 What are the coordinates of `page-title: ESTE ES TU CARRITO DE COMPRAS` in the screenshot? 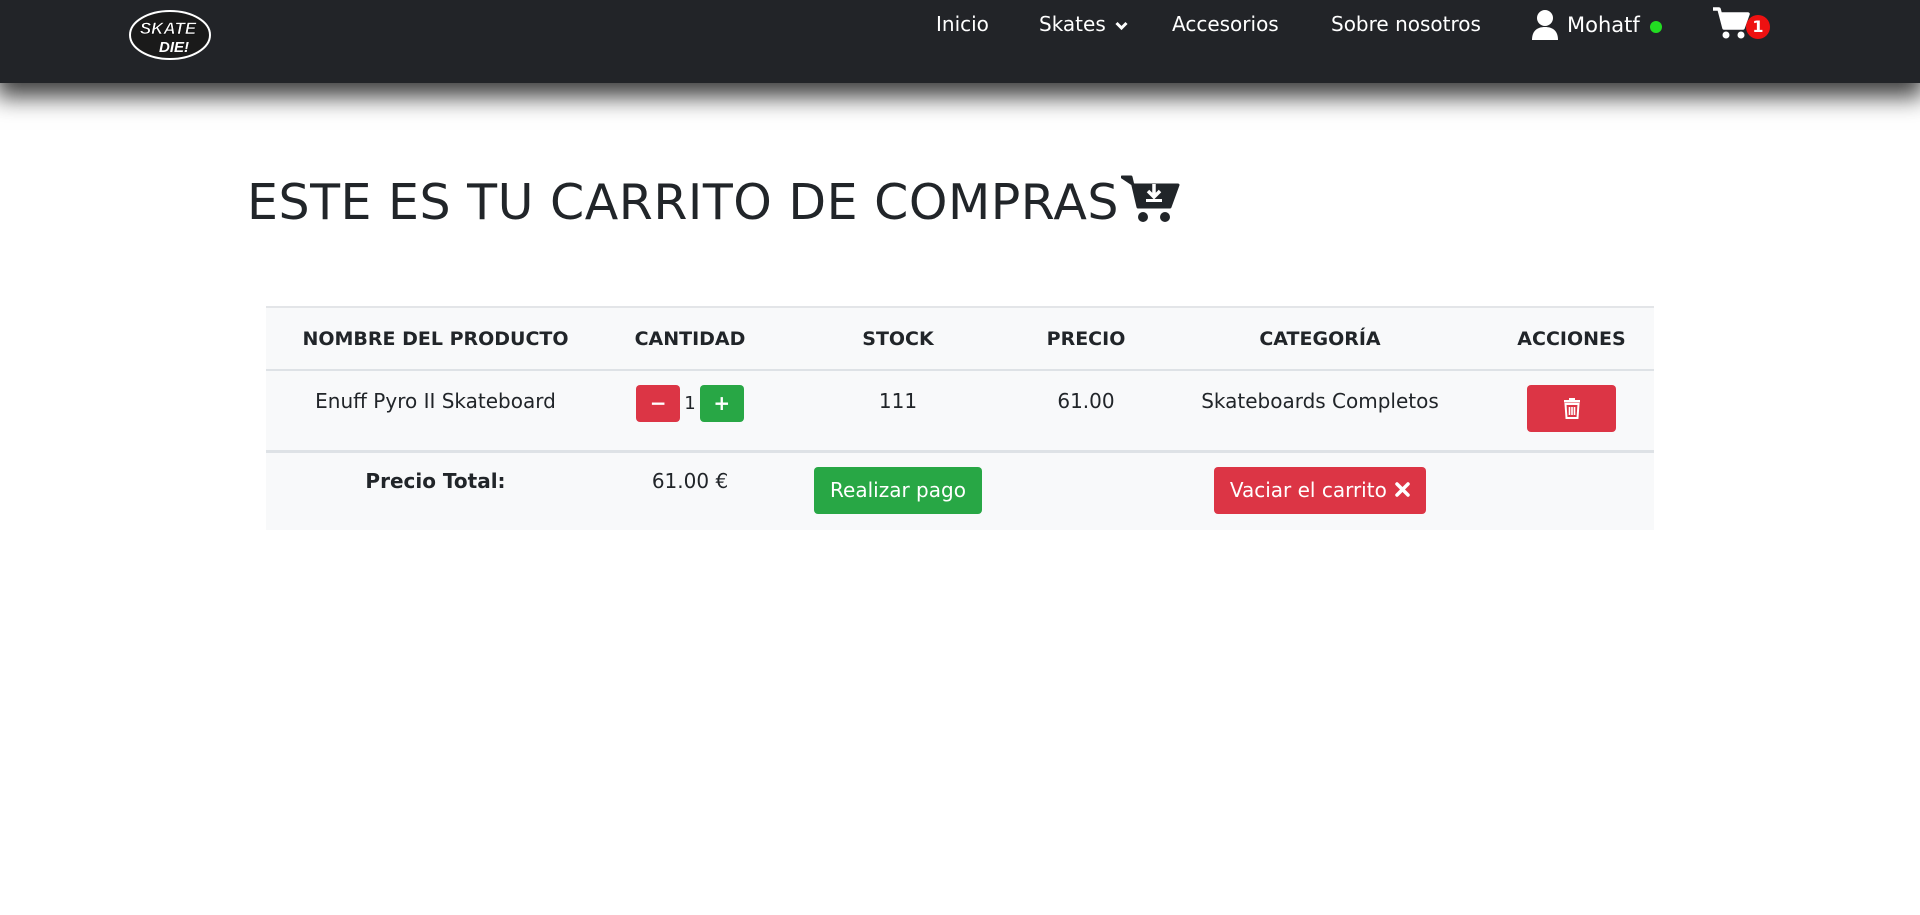 It's located at (714, 202).